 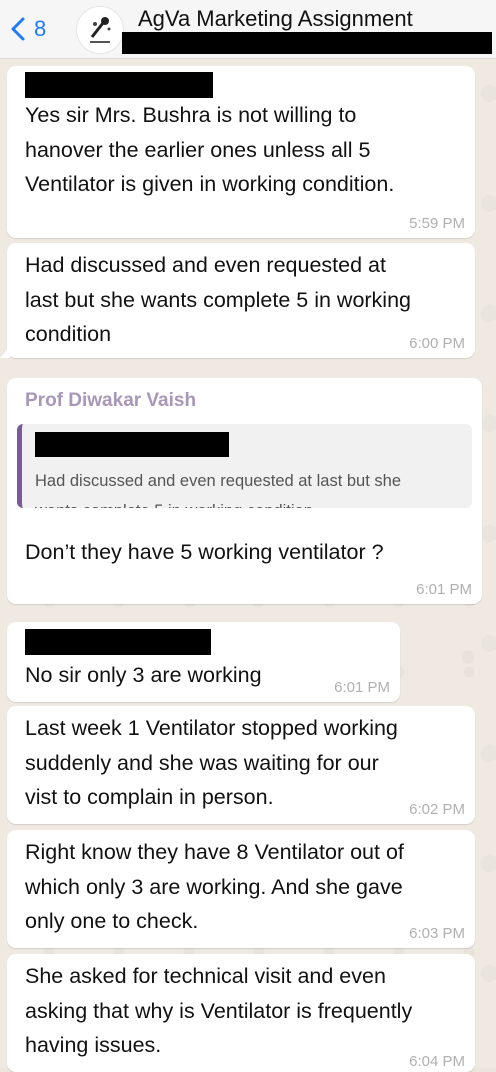 What do you see at coordinates (437, 343) in the screenshot?
I see `message-time: 6:00 PM` at bounding box center [437, 343].